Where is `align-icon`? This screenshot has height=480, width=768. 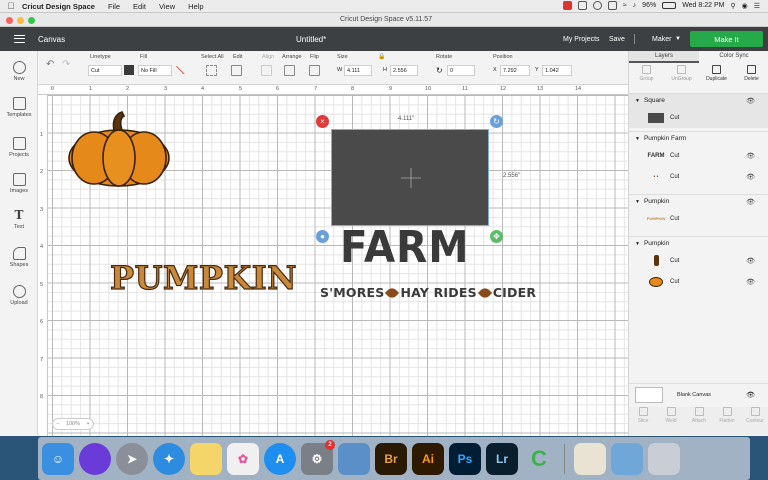 align-icon is located at coordinates (266, 70).